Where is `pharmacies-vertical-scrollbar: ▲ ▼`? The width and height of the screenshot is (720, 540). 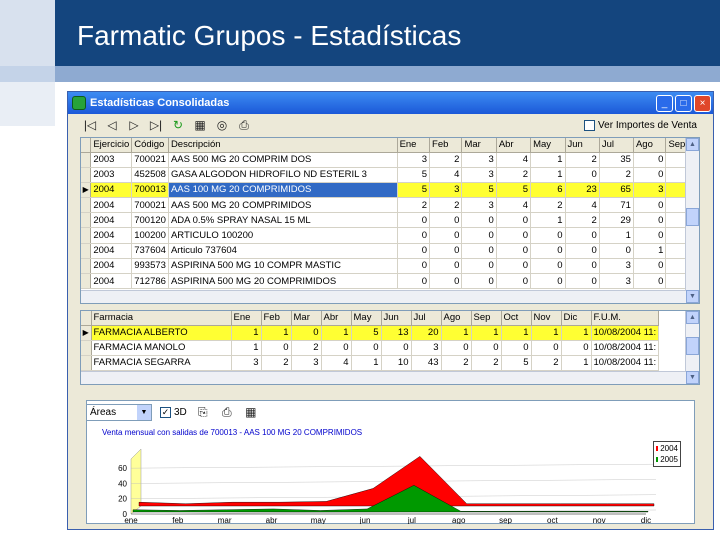 pharmacies-vertical-scrollbar: ▲ ▼ is located at coordinates (692, 347).